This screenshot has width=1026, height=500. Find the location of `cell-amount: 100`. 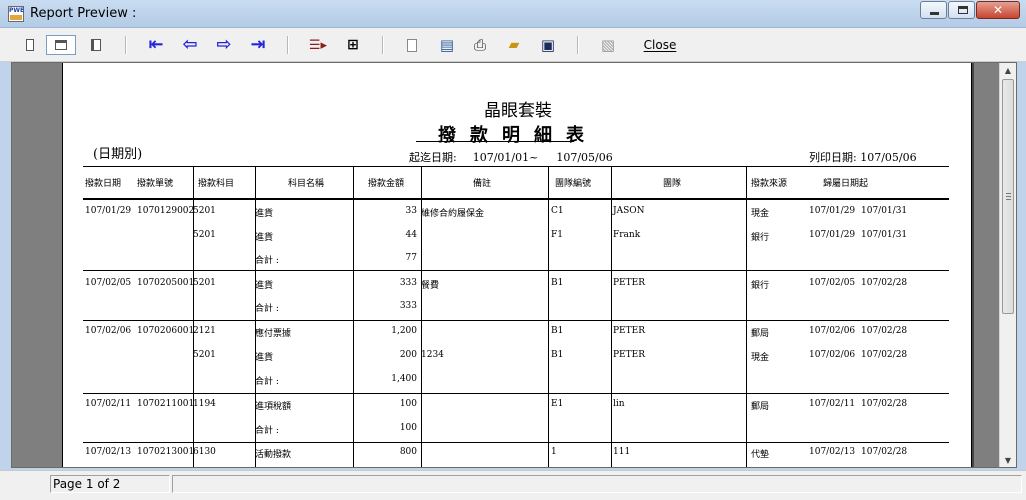

cell-amount: 100 is located at coordinates (408, 404).